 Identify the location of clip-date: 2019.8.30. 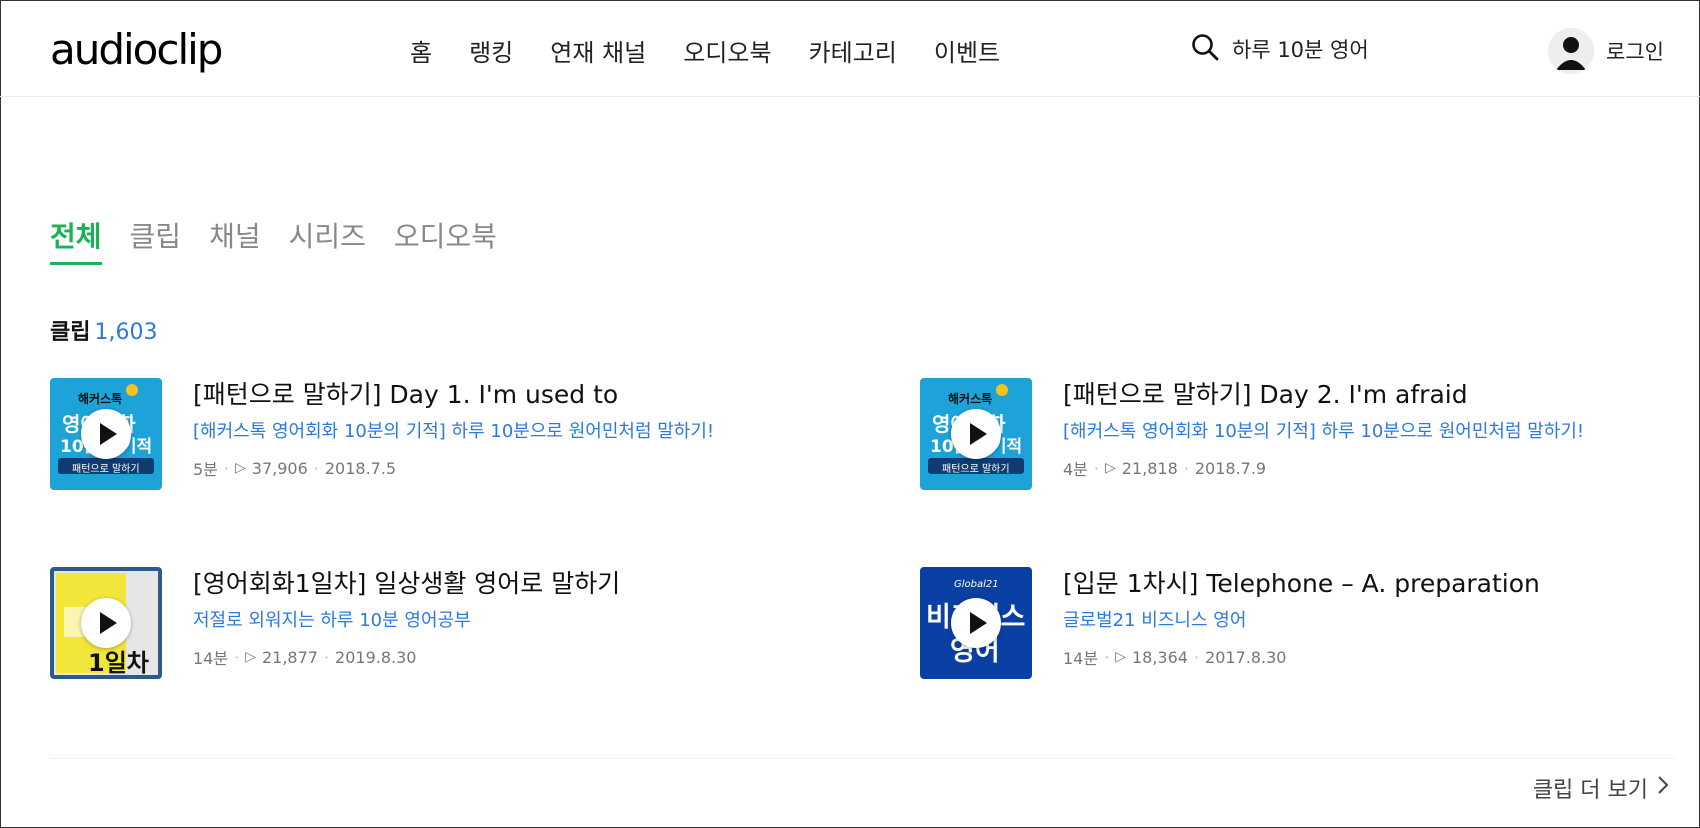
(376, 657).